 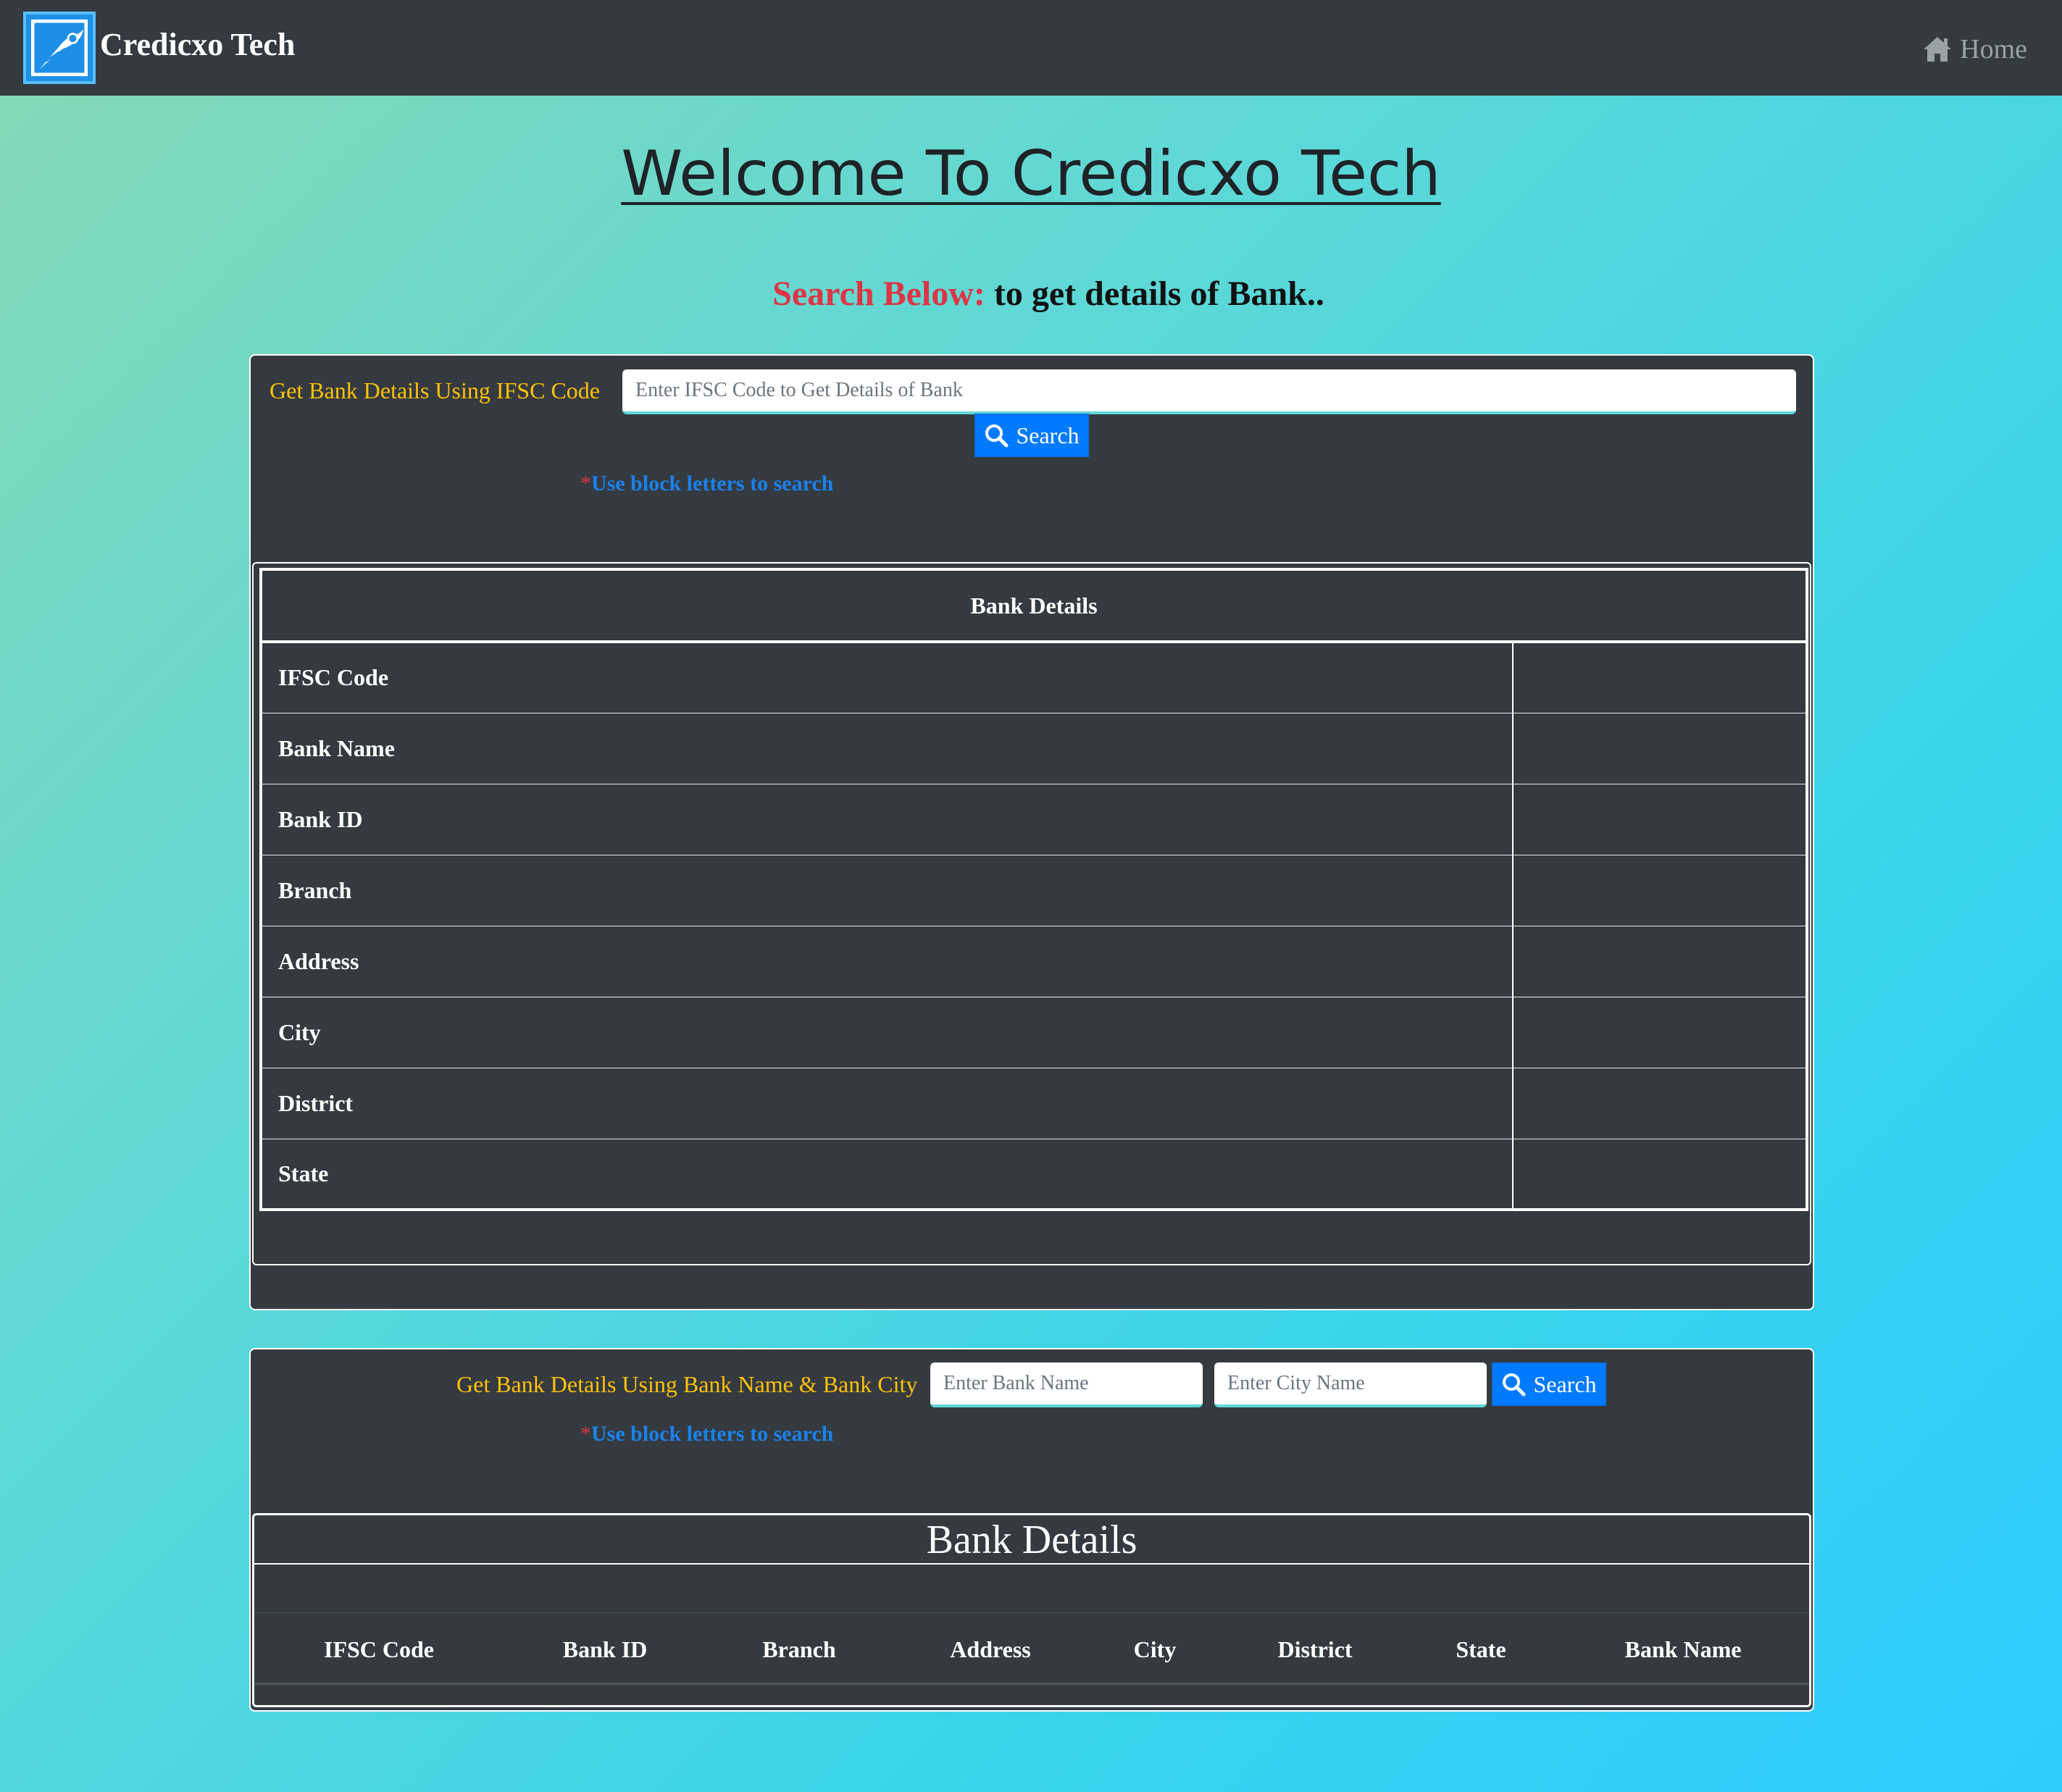 What do you see at coordinates (887, 961) in the screenshot?
I see `row-label-address: Address` at bounding box center [887, 961].